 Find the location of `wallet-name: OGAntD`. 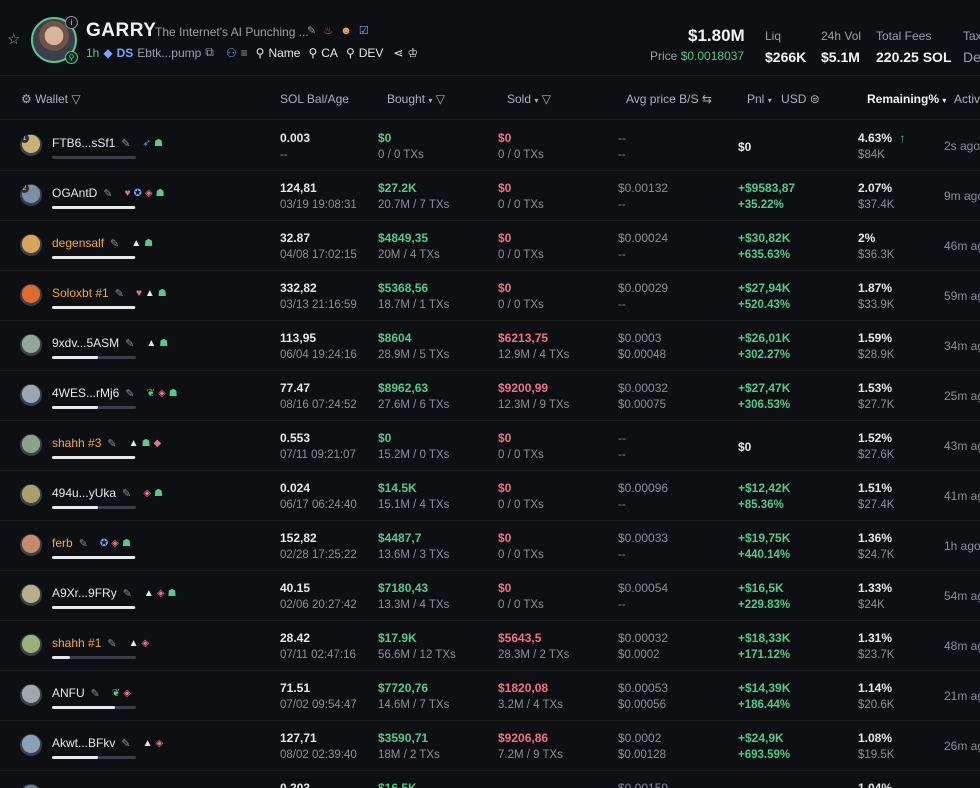

wallet-name: OGAntD is located at coordinates (74, 193).